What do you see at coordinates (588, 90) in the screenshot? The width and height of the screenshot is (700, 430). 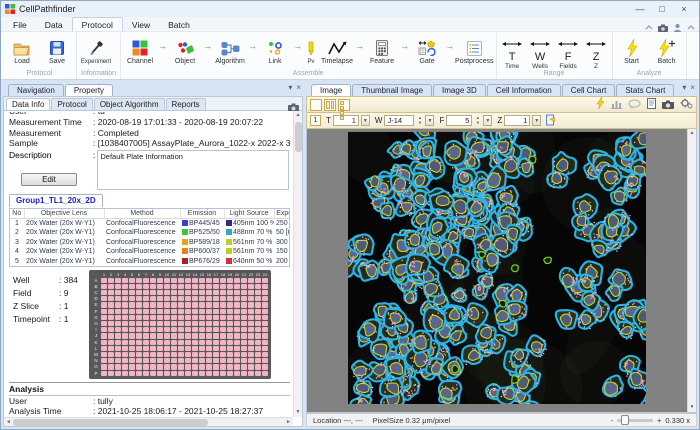 I see `tab-cell-chart: Cell Chart` at bounding box center [588, 90].